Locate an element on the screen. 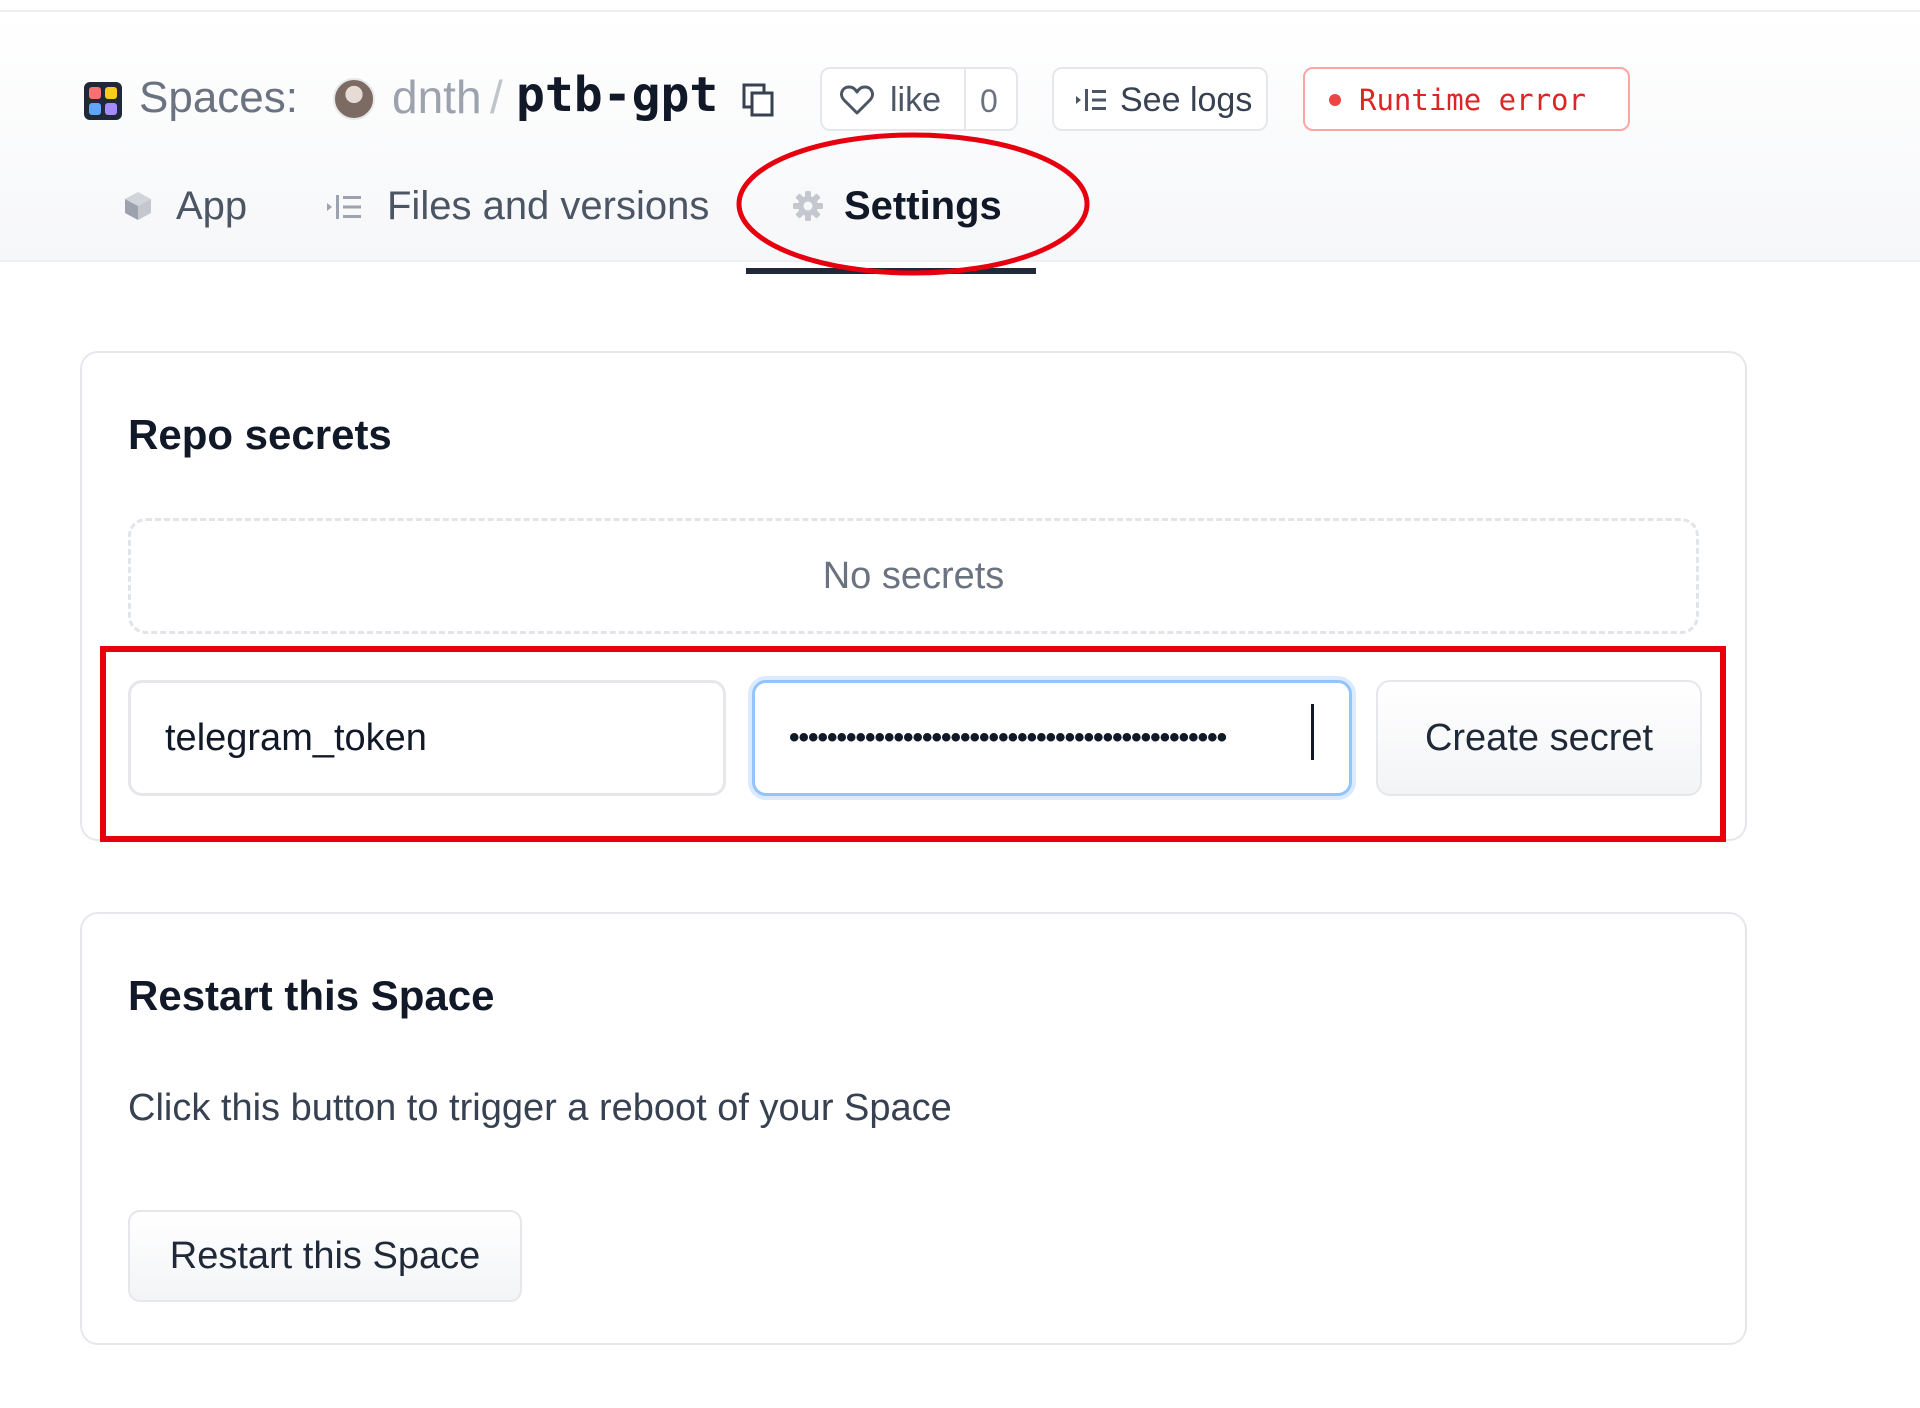 The image size is (1920, 1408). avatar is located at coordinates (354, 99).